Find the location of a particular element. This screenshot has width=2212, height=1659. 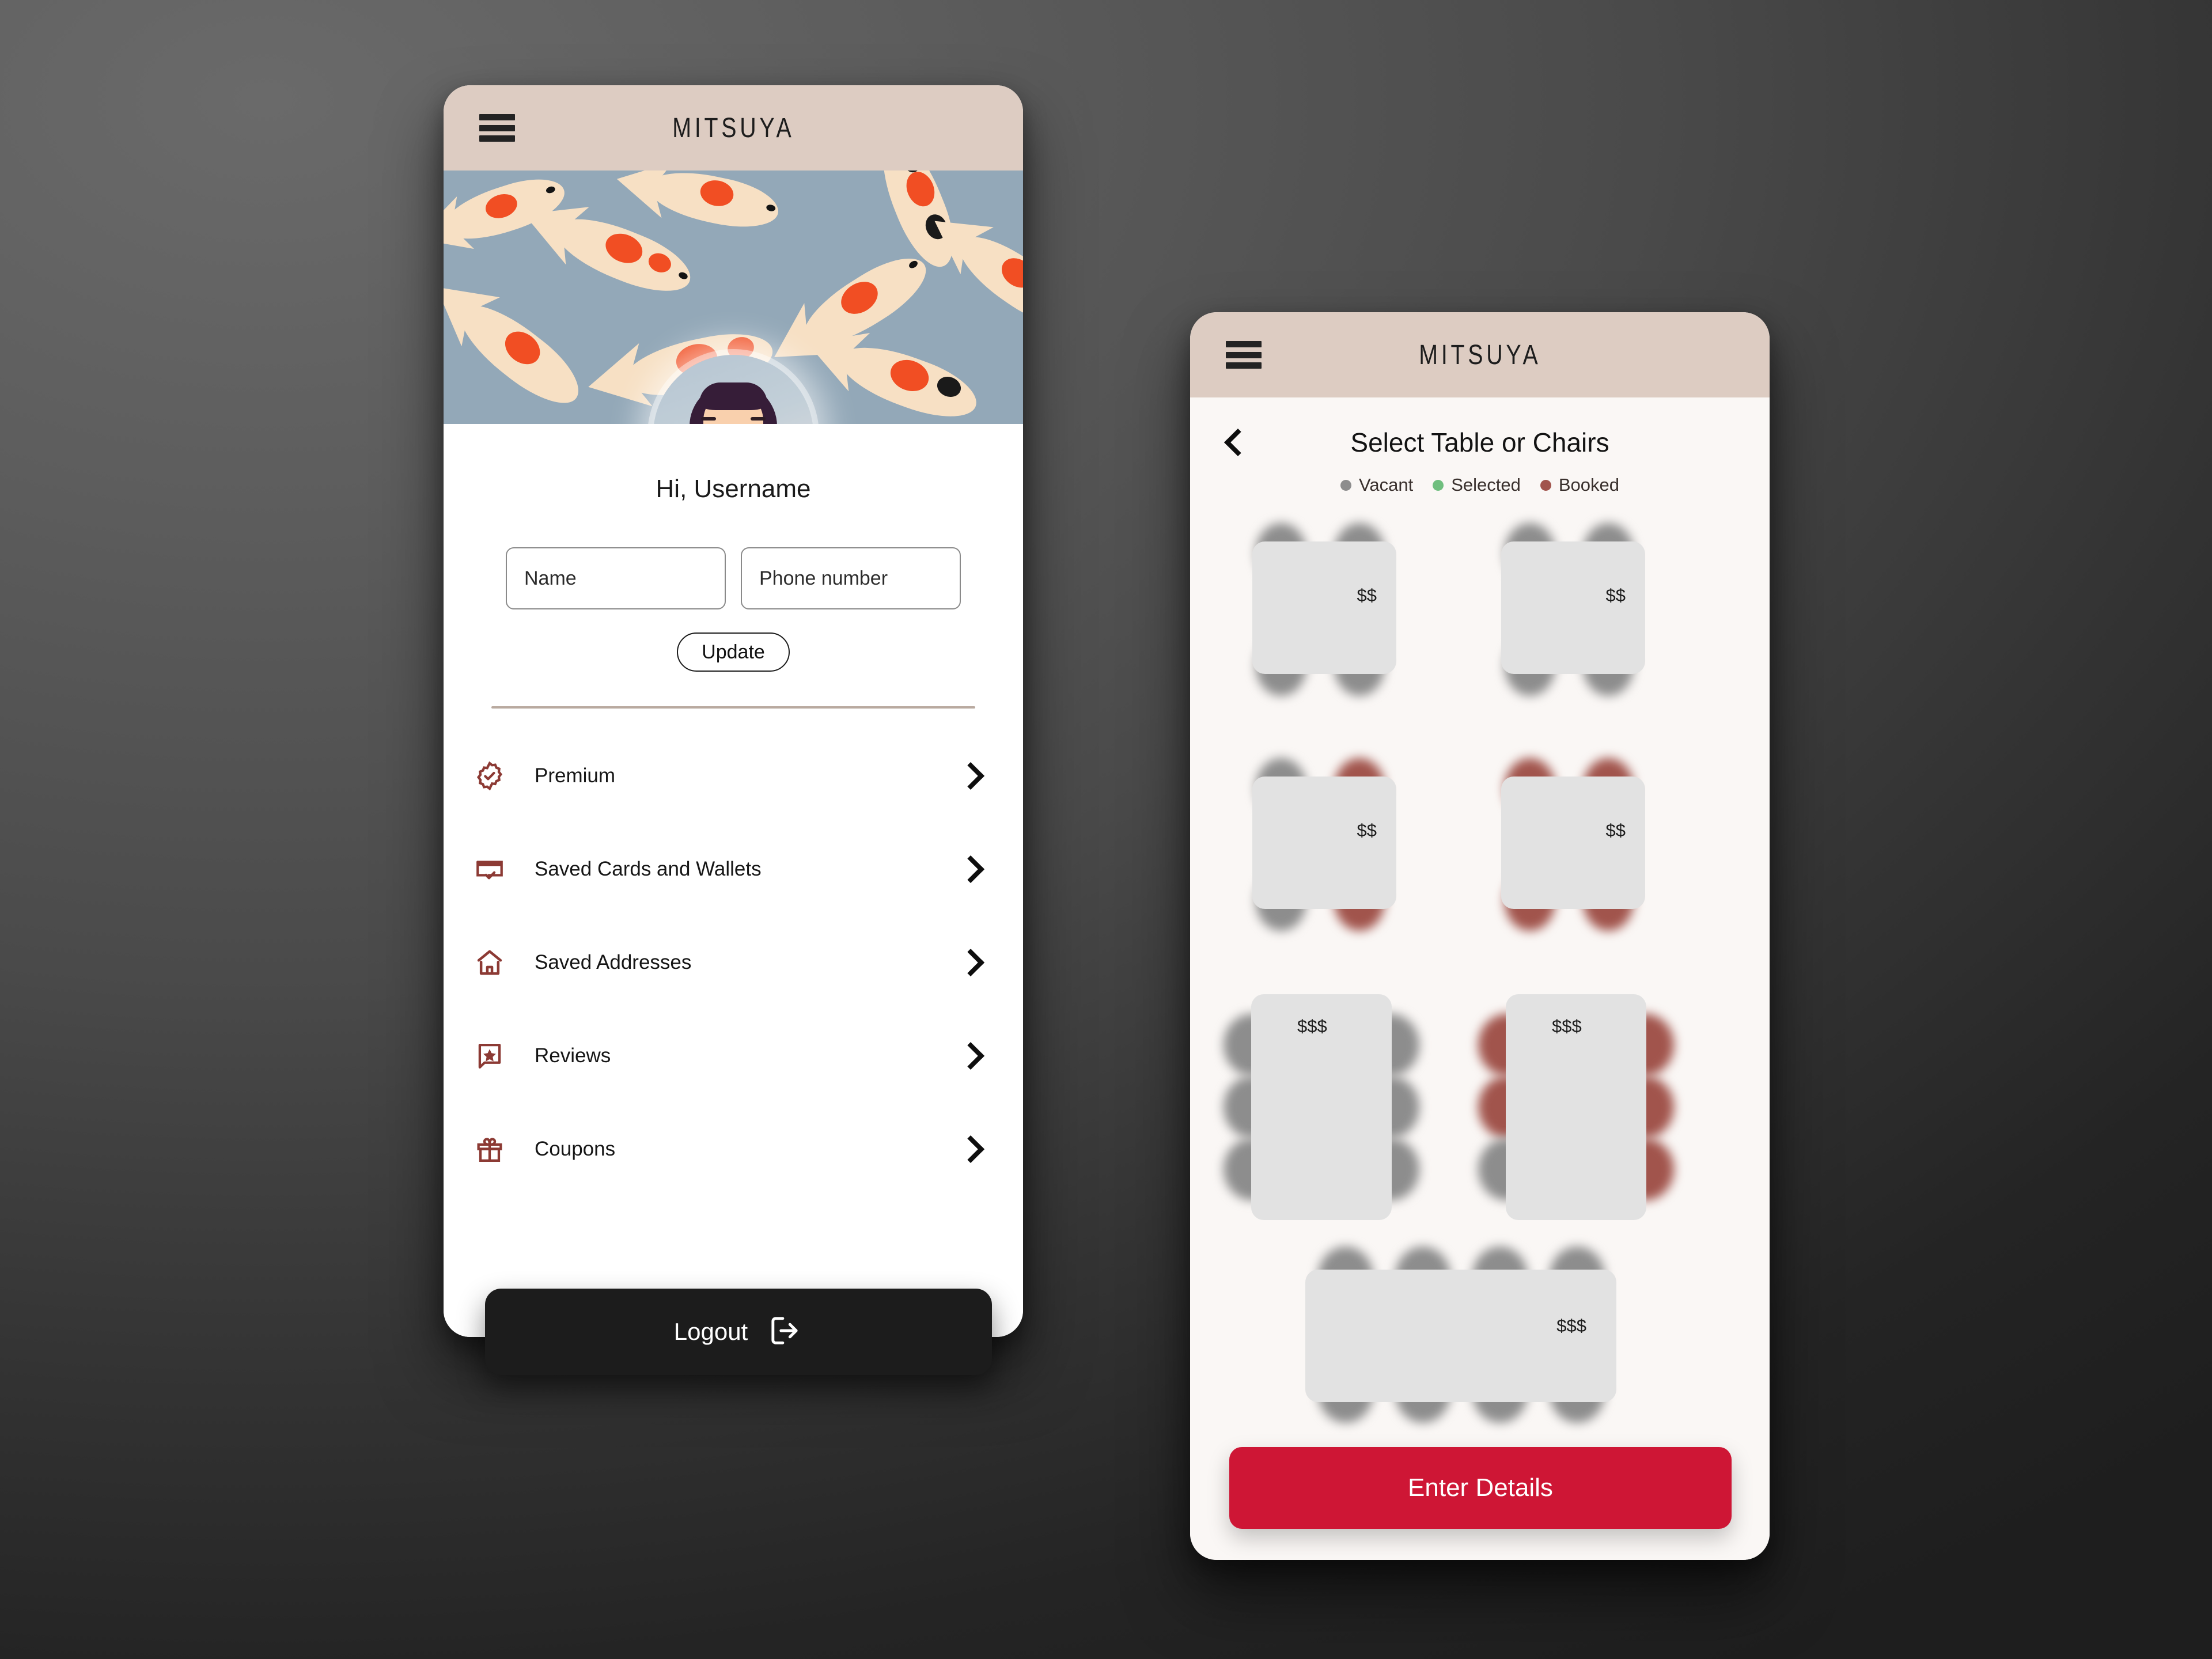

chevron-left-icon is located at coordinates (1238, 442).